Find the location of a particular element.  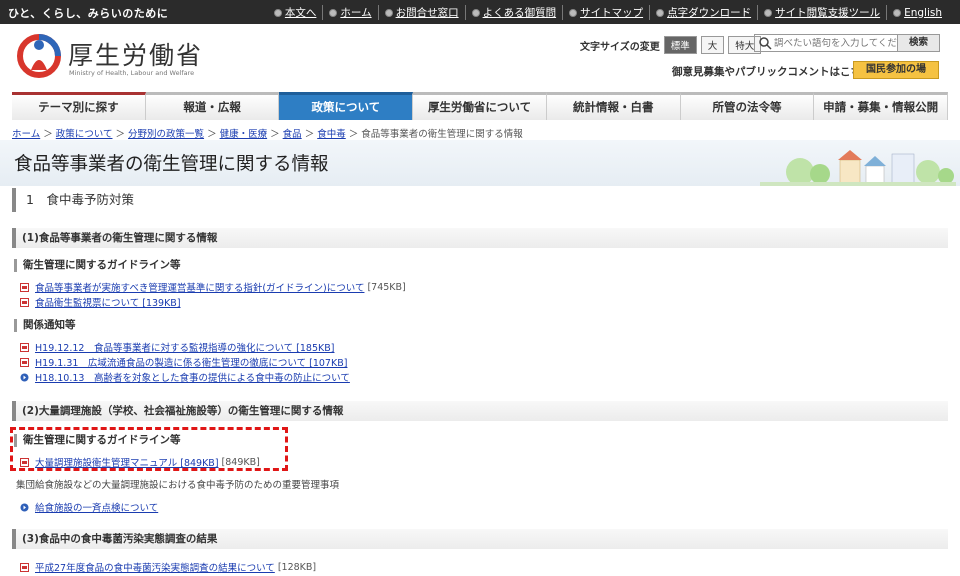

search-box: 検索 is located at coordinates (847, 43).